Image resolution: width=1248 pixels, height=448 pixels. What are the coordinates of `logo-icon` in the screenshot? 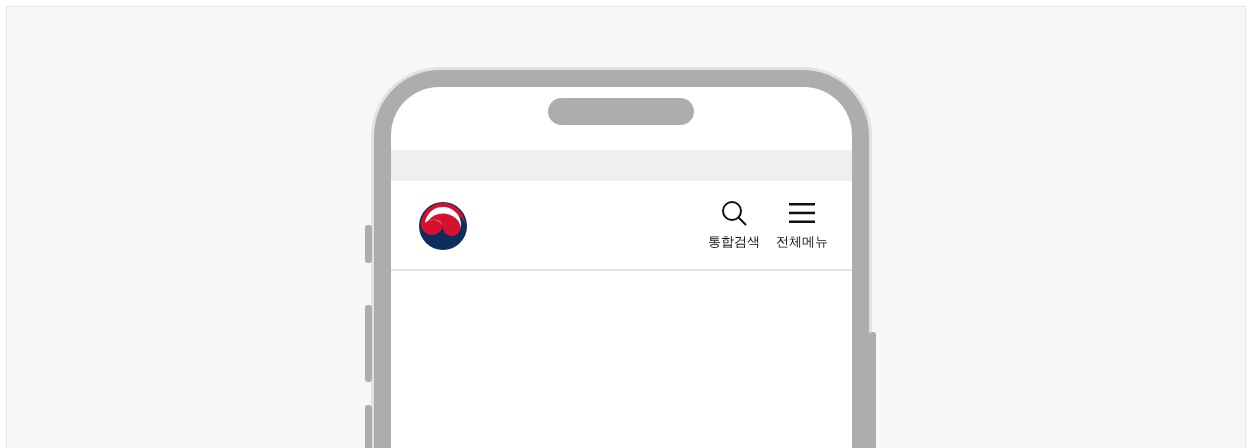 It's located at (442, 226).